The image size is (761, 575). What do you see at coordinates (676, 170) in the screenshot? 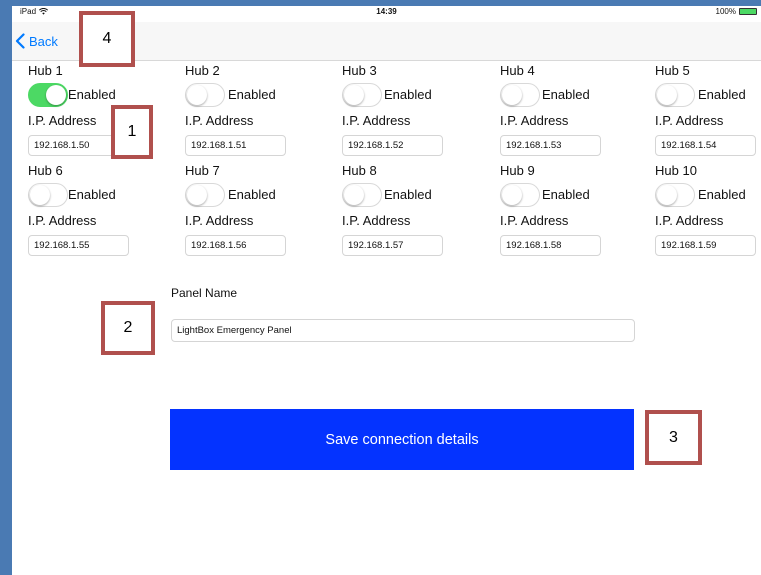
I see `hub-title: Hub 10` at bounding box center [676, 170].